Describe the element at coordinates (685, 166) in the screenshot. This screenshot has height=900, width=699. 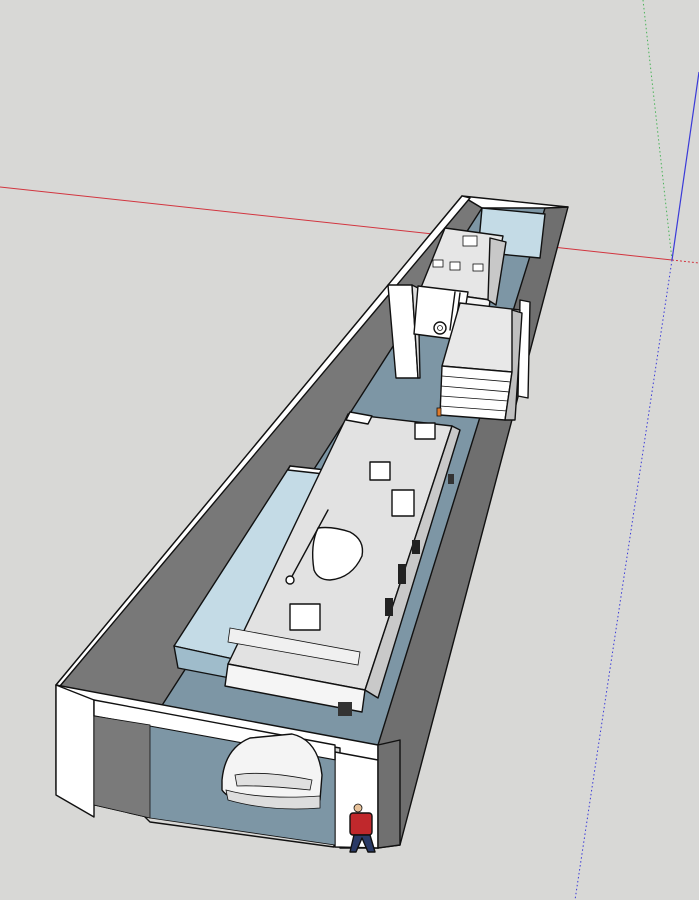
I see `blue-axis` at that location.